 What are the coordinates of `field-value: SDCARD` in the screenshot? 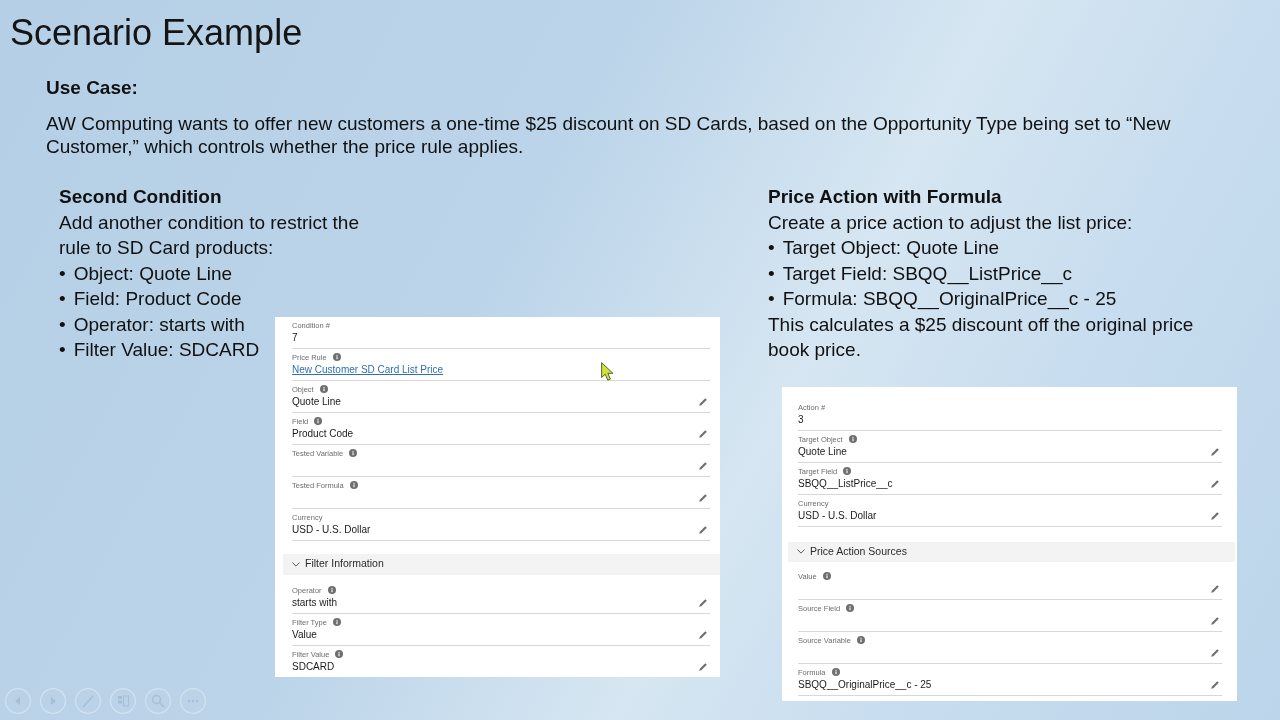 It's located at (313, 666).